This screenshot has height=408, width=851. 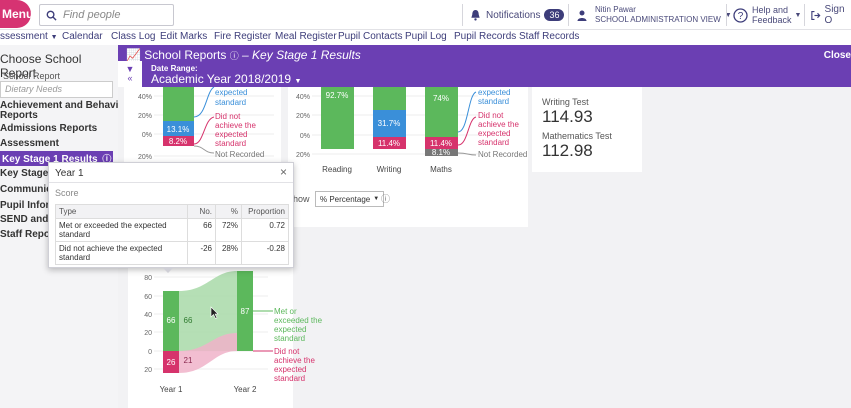 What do you see at coordinates (178, 104) in the screenshot?
I see `bar-met` at bounding box center [178, 104].